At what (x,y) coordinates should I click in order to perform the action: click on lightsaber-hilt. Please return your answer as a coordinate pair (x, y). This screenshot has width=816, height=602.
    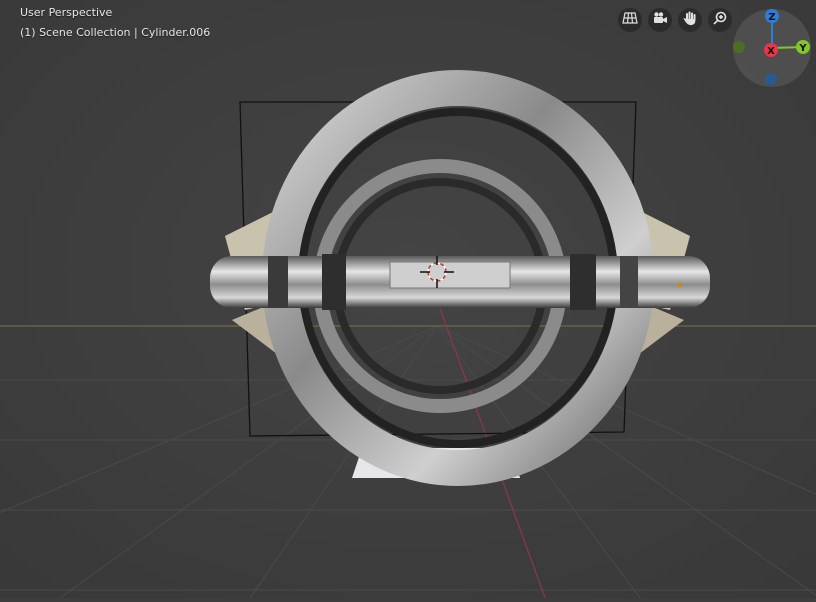
    Looking at the image, I should click on (460, 282).